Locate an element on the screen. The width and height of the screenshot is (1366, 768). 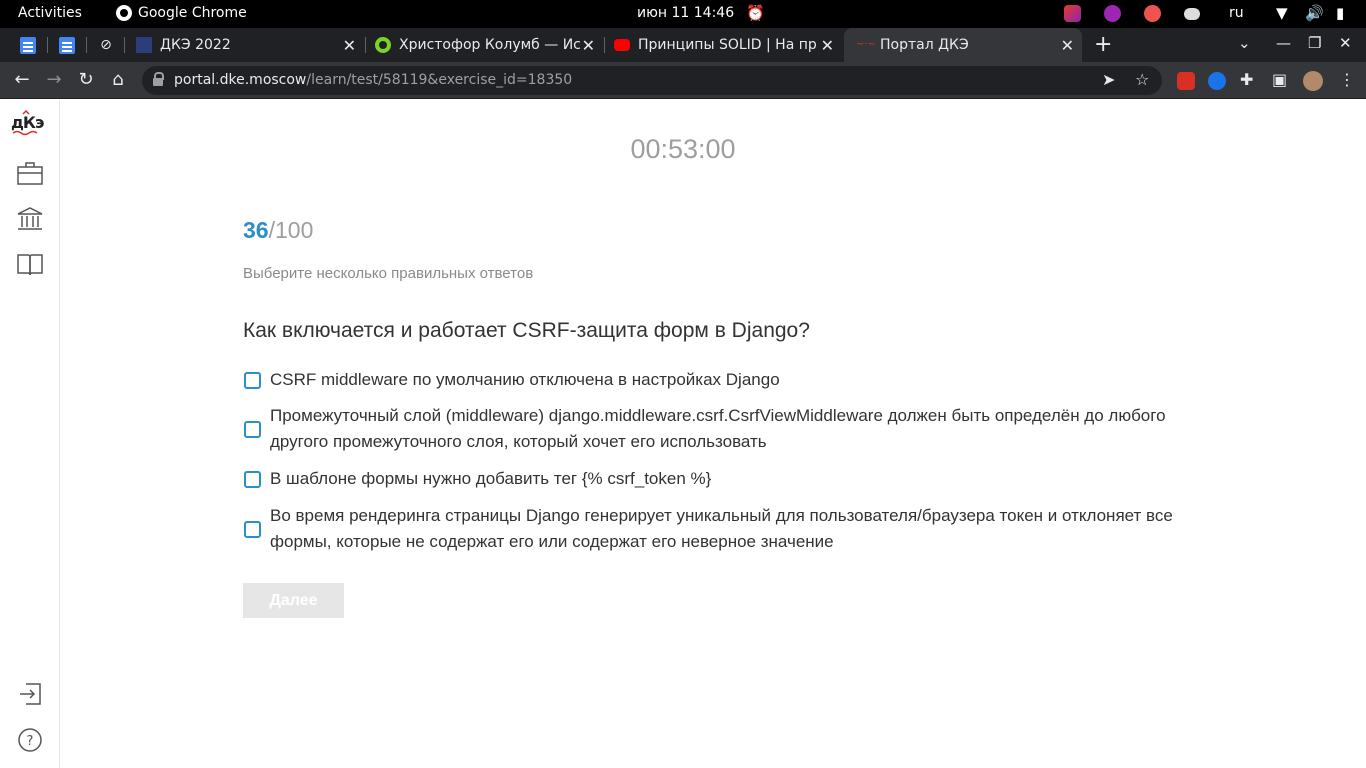
clock: июн 11 14:46 is located at coordinates (685, 13).